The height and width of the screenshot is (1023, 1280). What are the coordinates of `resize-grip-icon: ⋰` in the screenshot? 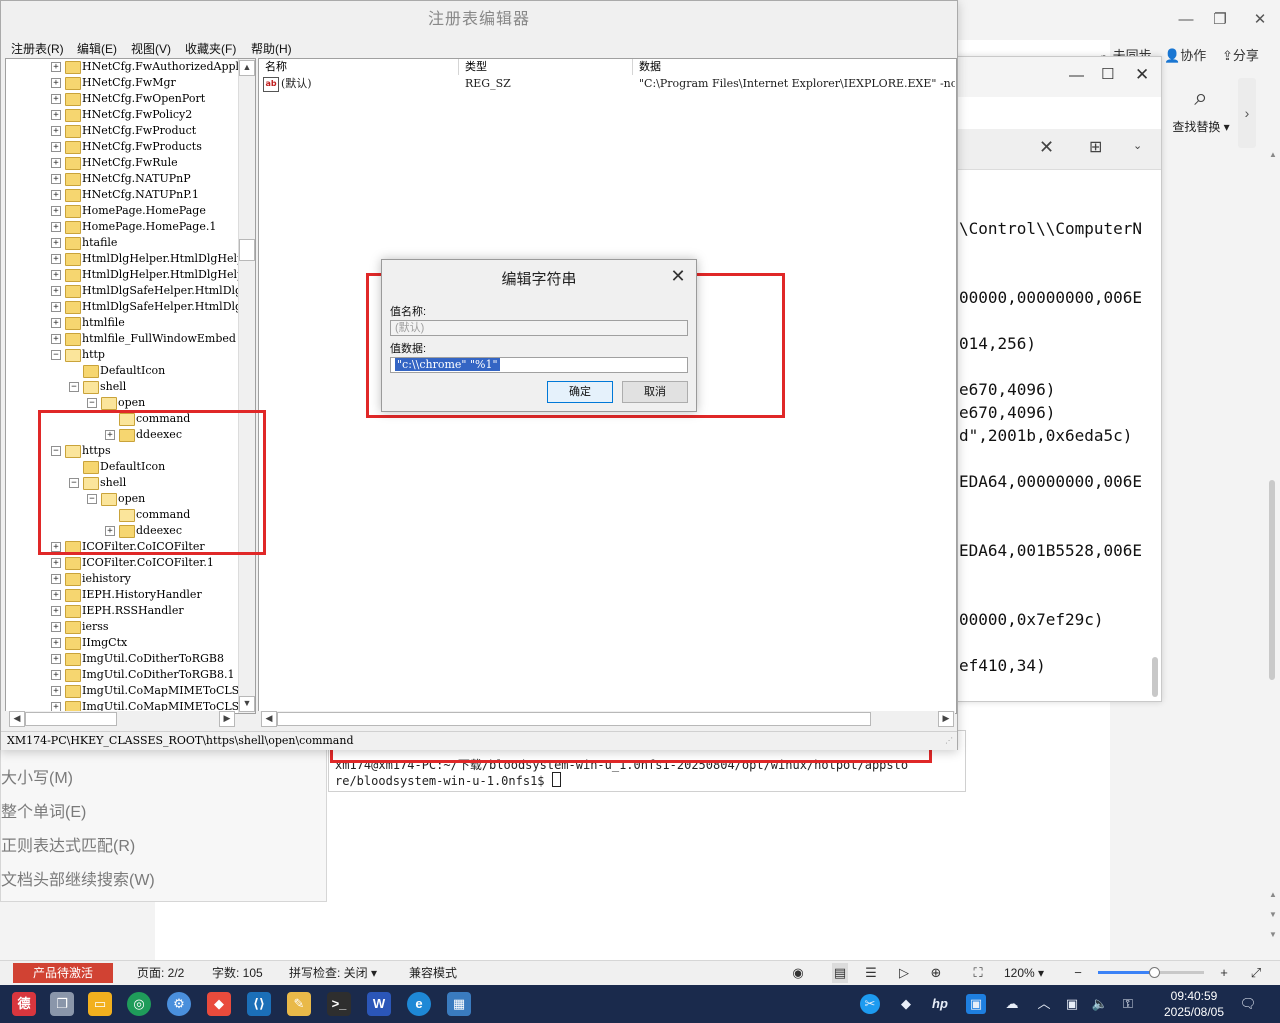 It's located at (949, 740).